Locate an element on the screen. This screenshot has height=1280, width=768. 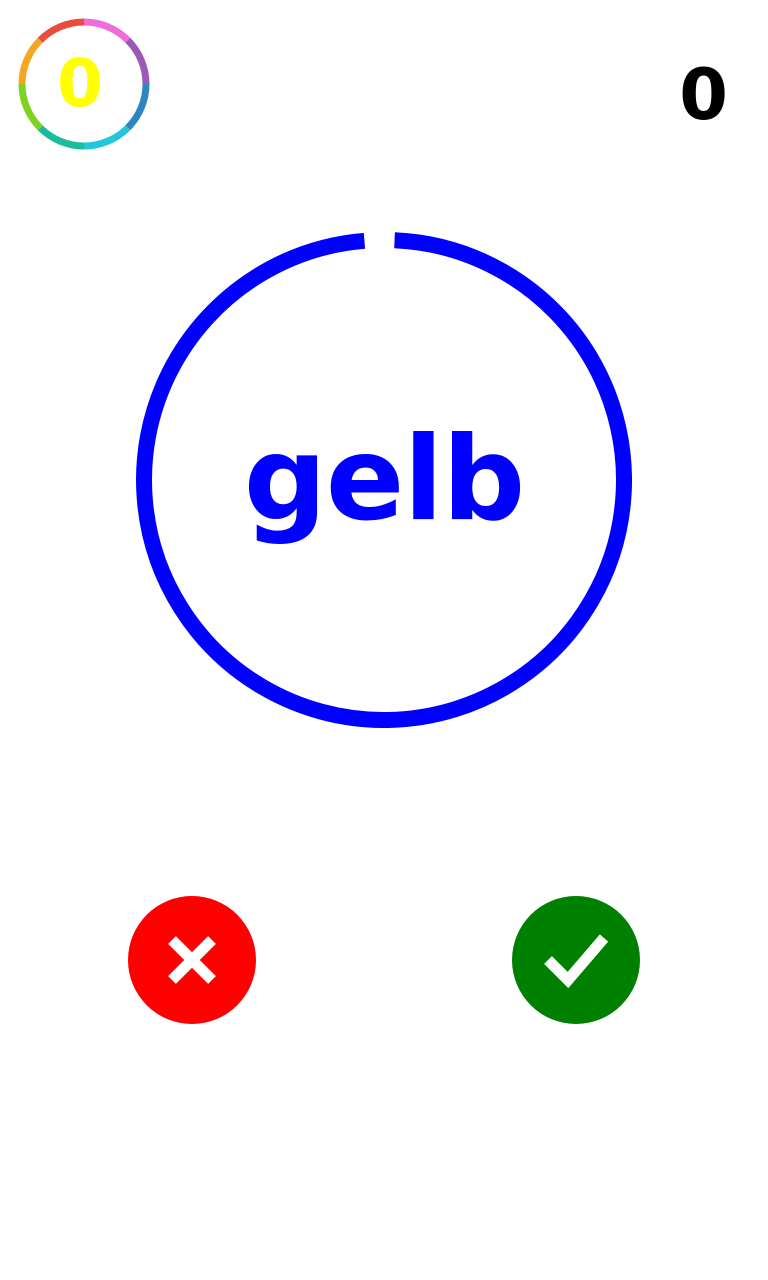
score-counter: 0 is located at coordinates (703, 95).